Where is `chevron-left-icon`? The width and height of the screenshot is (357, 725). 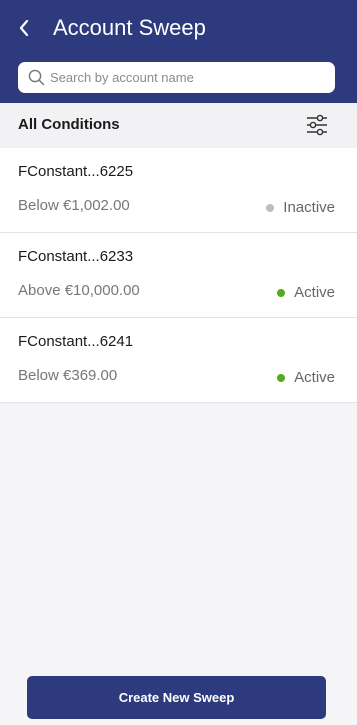
chevron-left-icon is located at coordinates (24, 28).